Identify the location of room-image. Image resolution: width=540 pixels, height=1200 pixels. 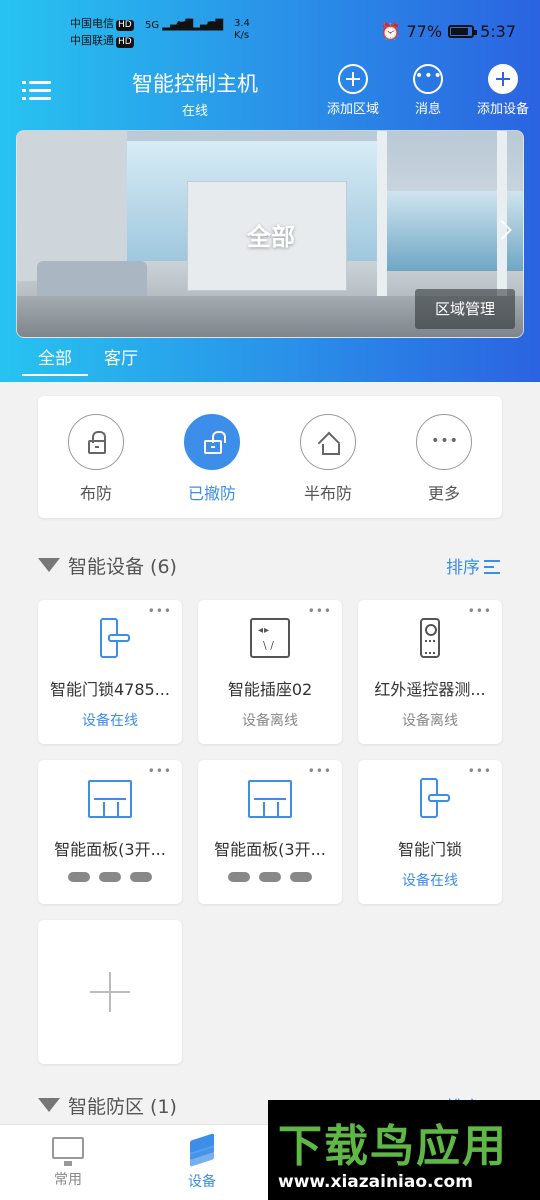
(72, 206).